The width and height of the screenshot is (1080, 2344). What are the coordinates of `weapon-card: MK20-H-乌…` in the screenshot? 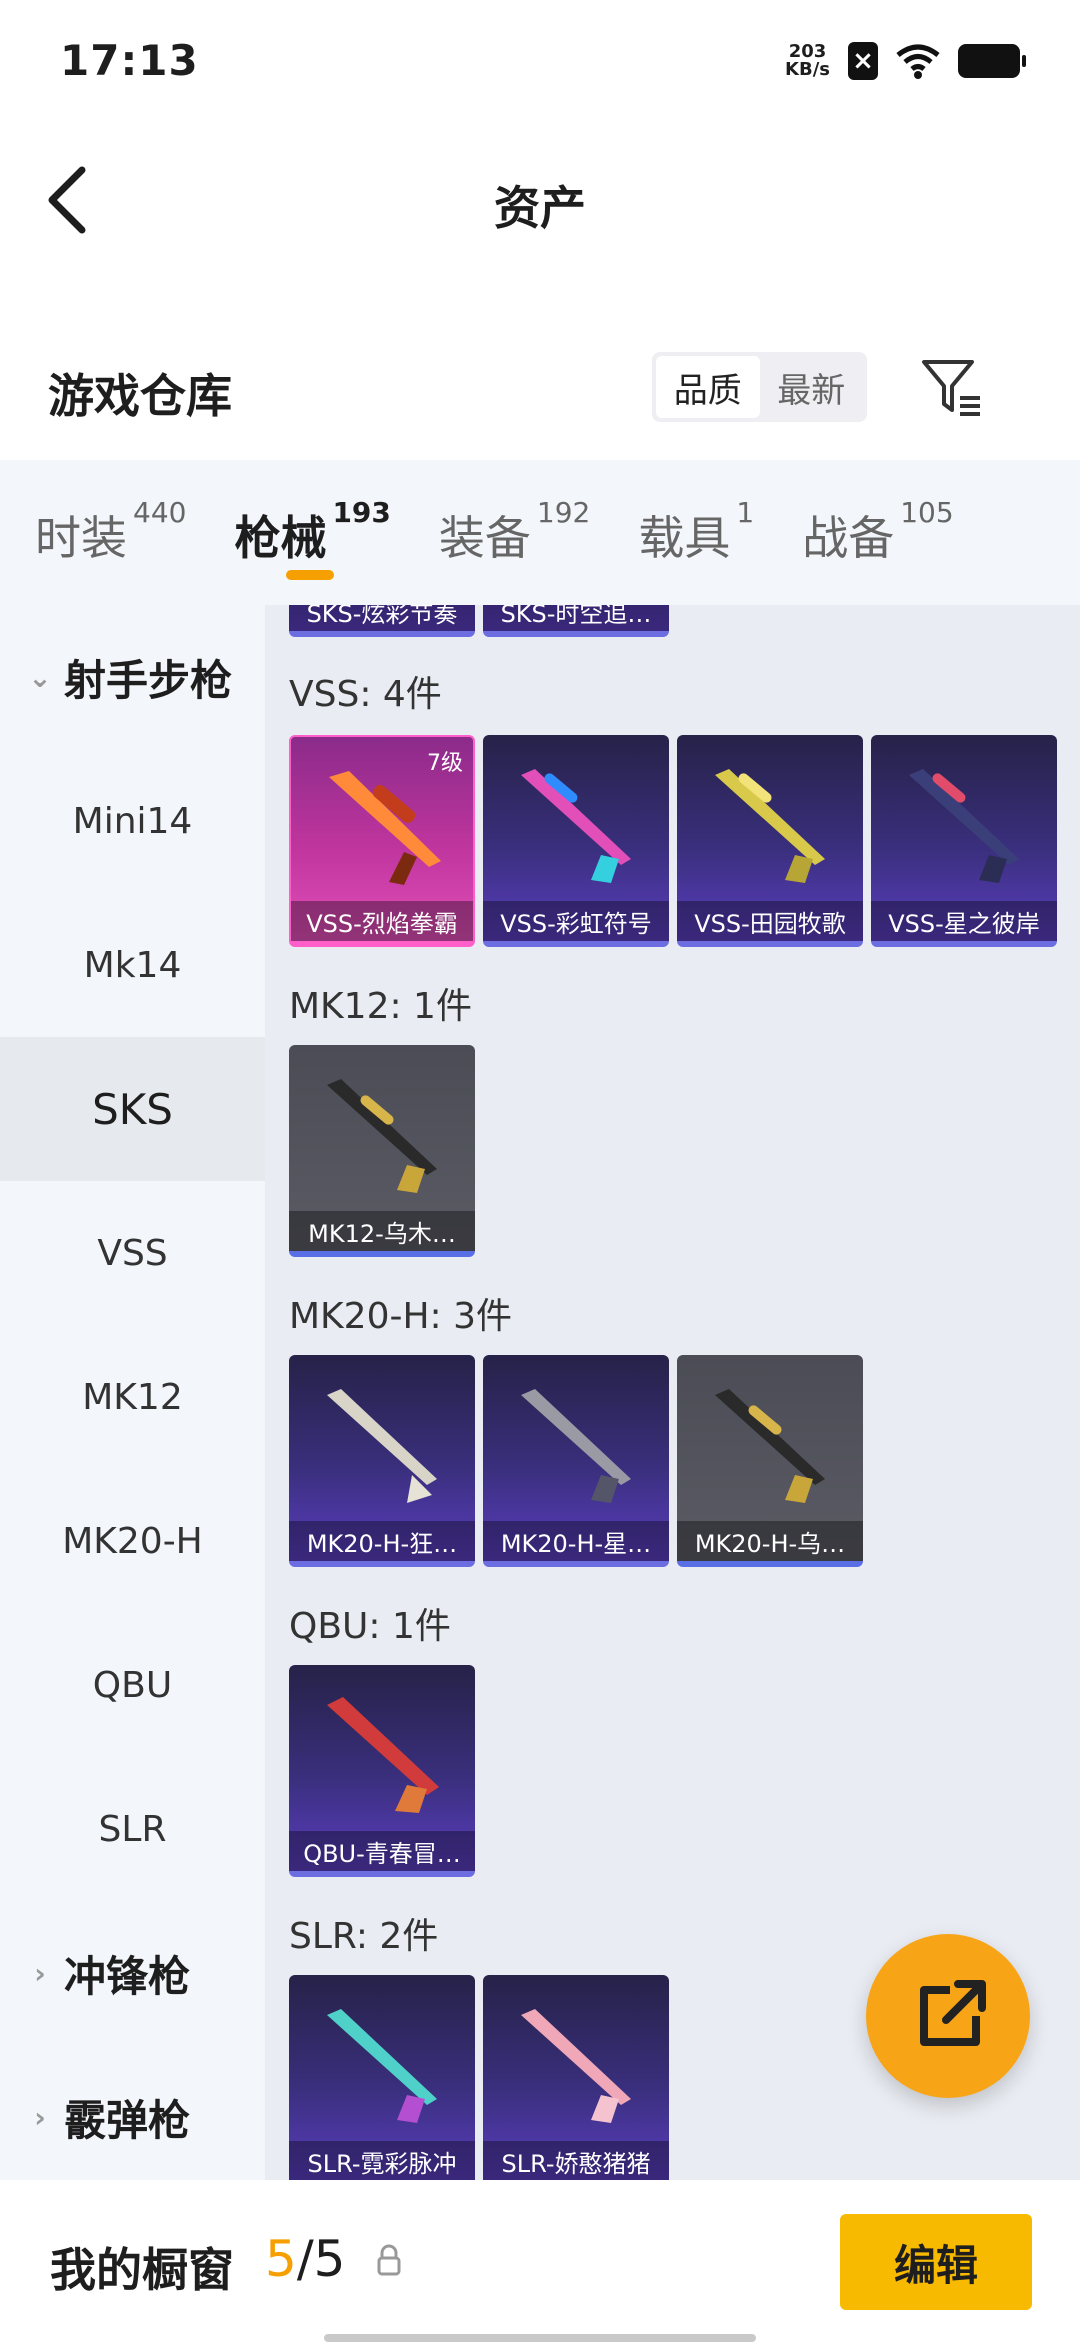 It's located at (770, 1461).